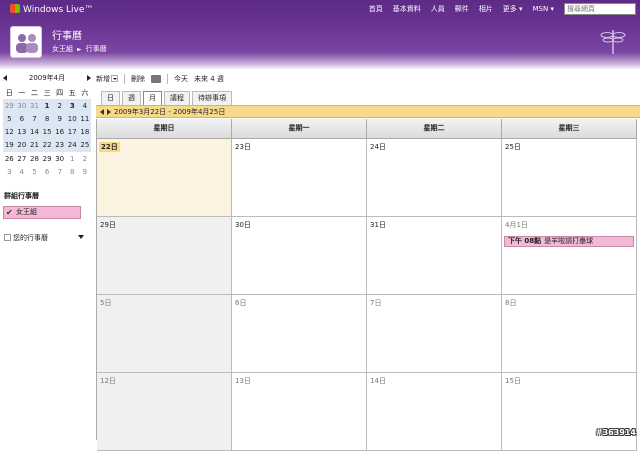 Image resolution: width=640 pixels, height=451 pixels. I want to click on mini-day: 19, so click(9, 145).